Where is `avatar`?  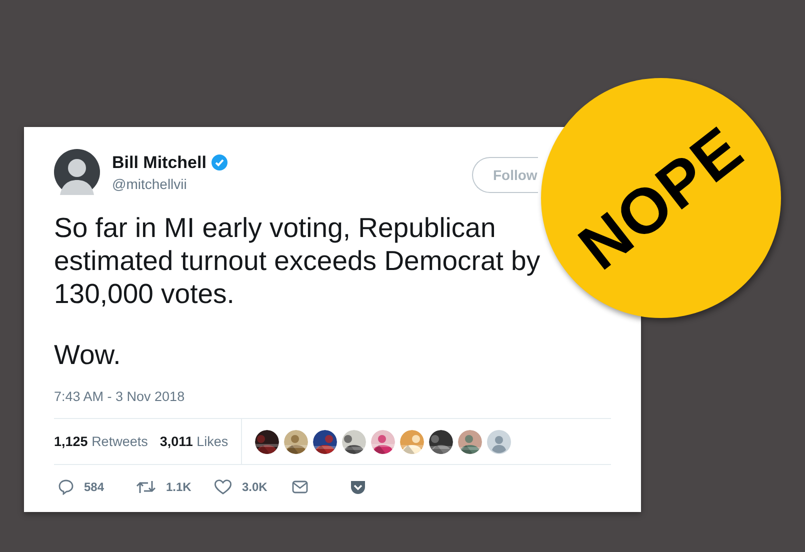 avatar is located at coordinates (77, 172).